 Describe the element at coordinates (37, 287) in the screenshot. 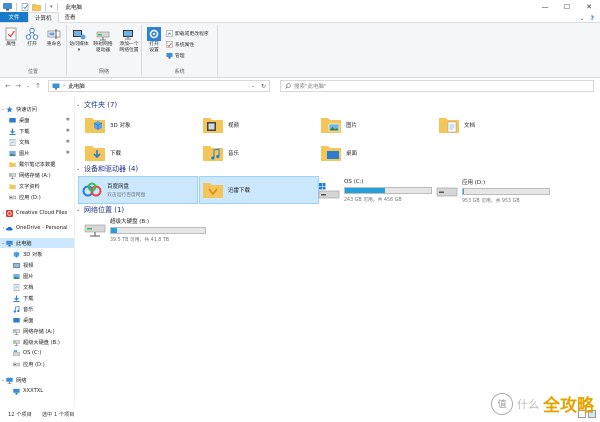

I see `nav-pc-documents: 文档` at that location.